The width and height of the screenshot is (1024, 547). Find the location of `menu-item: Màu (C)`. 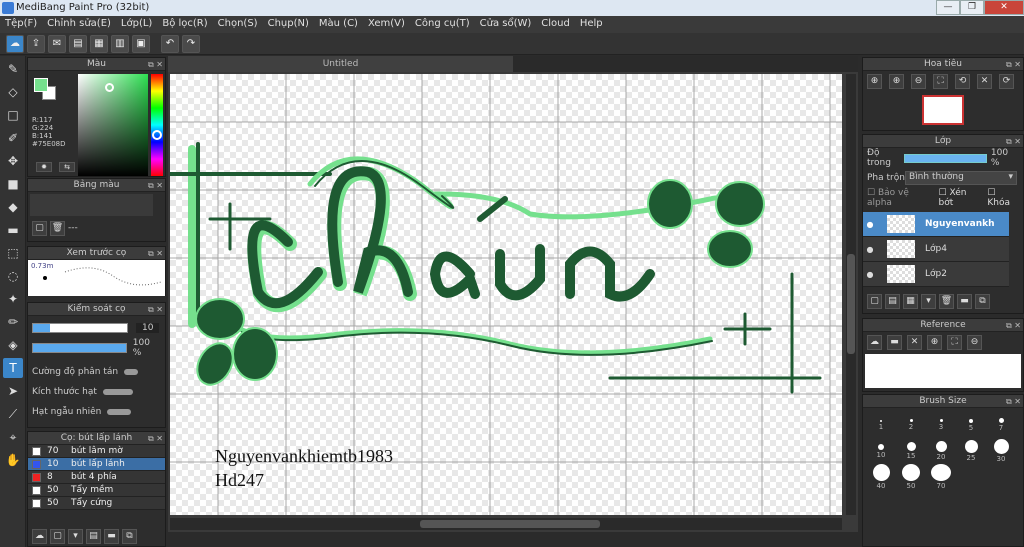

menu-item: Màu (C) is located at coordinates (338, 24).